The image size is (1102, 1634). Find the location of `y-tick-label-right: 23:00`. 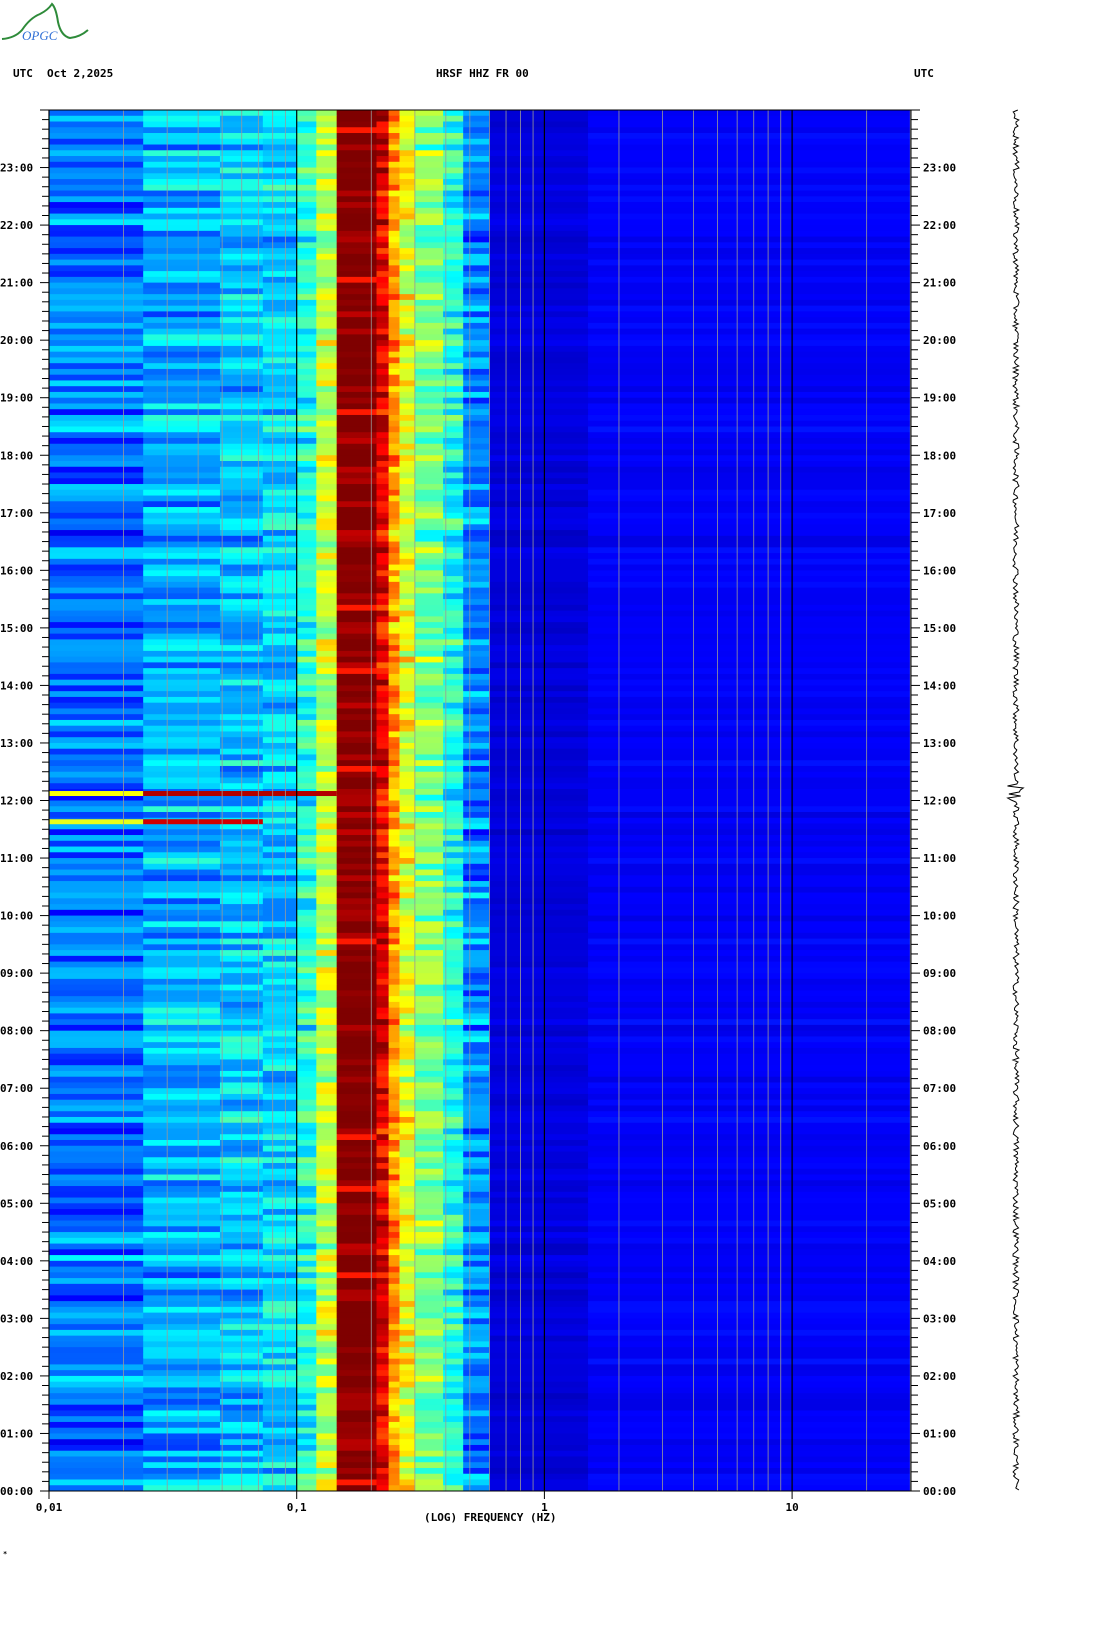

y-tick-label-right: 23:00 is located at coordinates (939, 168).